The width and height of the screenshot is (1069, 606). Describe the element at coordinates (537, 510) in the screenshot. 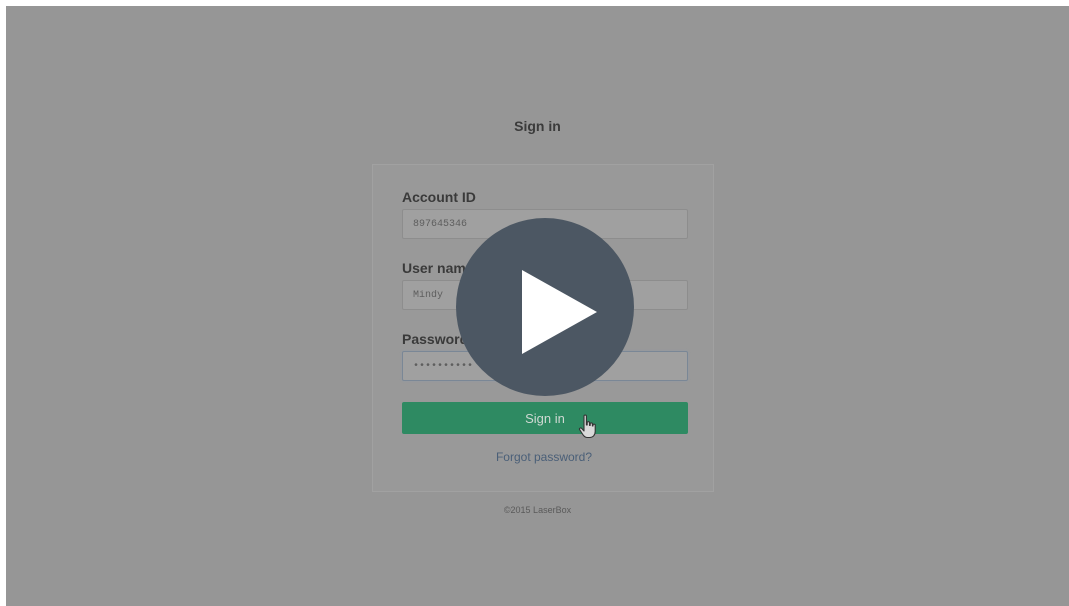

I see `footer-copyright: ©2015 LaserBox` at that location.